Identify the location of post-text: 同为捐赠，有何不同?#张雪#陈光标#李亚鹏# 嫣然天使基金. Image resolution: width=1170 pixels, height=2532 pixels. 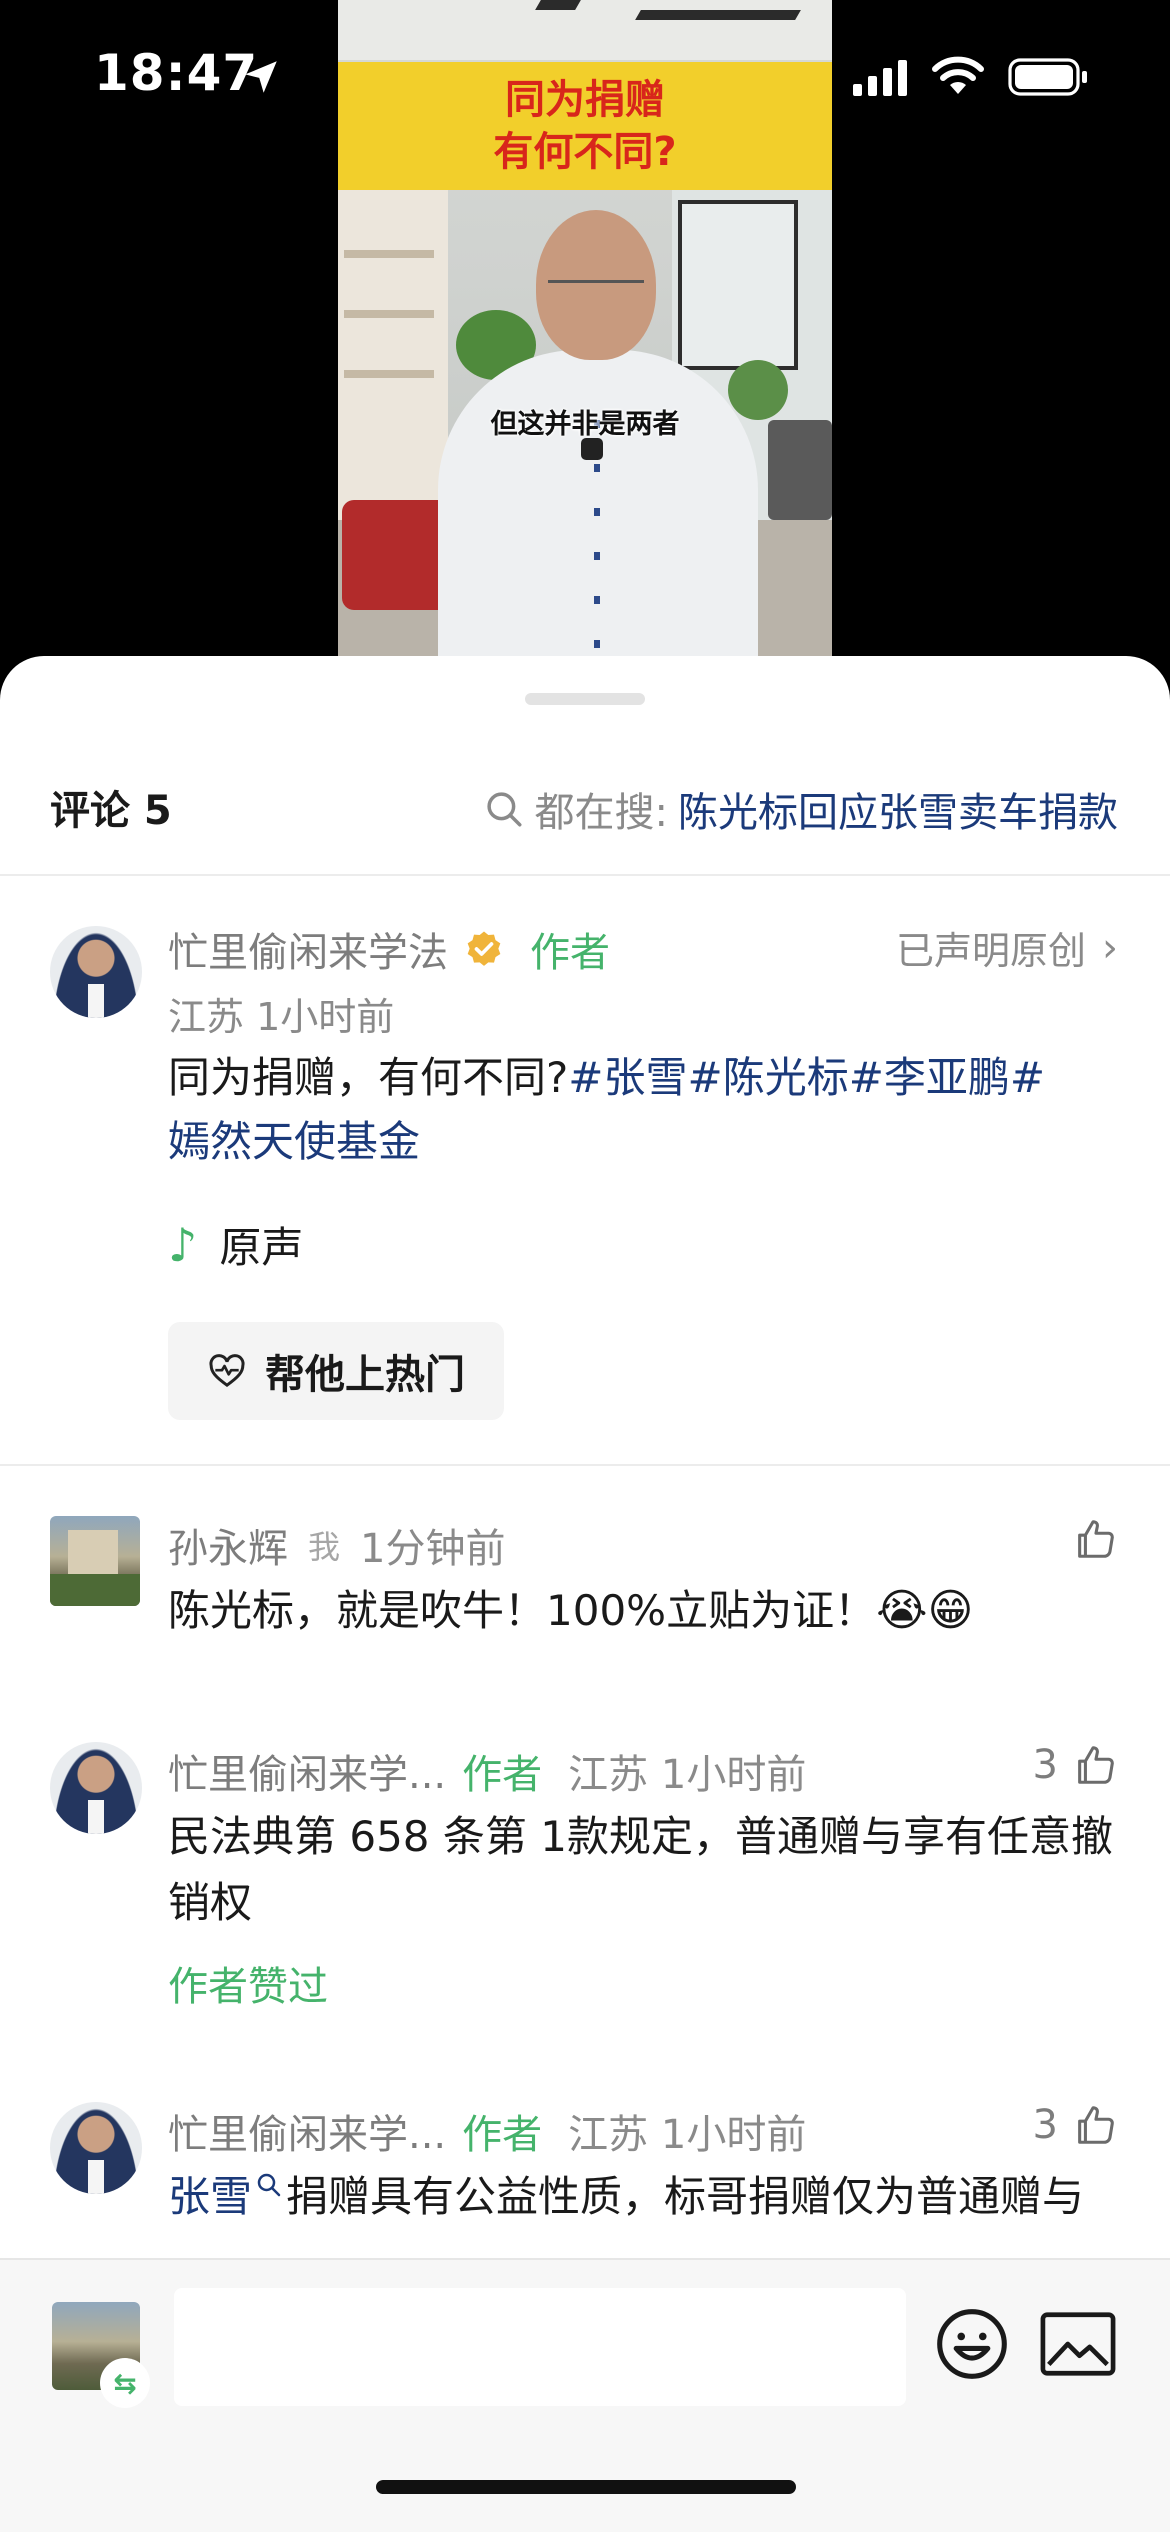
(648, 1110).